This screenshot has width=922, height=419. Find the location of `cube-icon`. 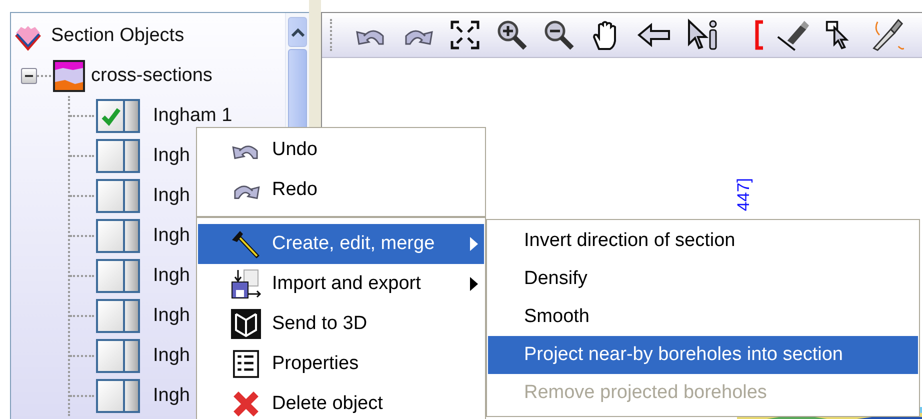

cube-icon is located at coordinates (246, 324).